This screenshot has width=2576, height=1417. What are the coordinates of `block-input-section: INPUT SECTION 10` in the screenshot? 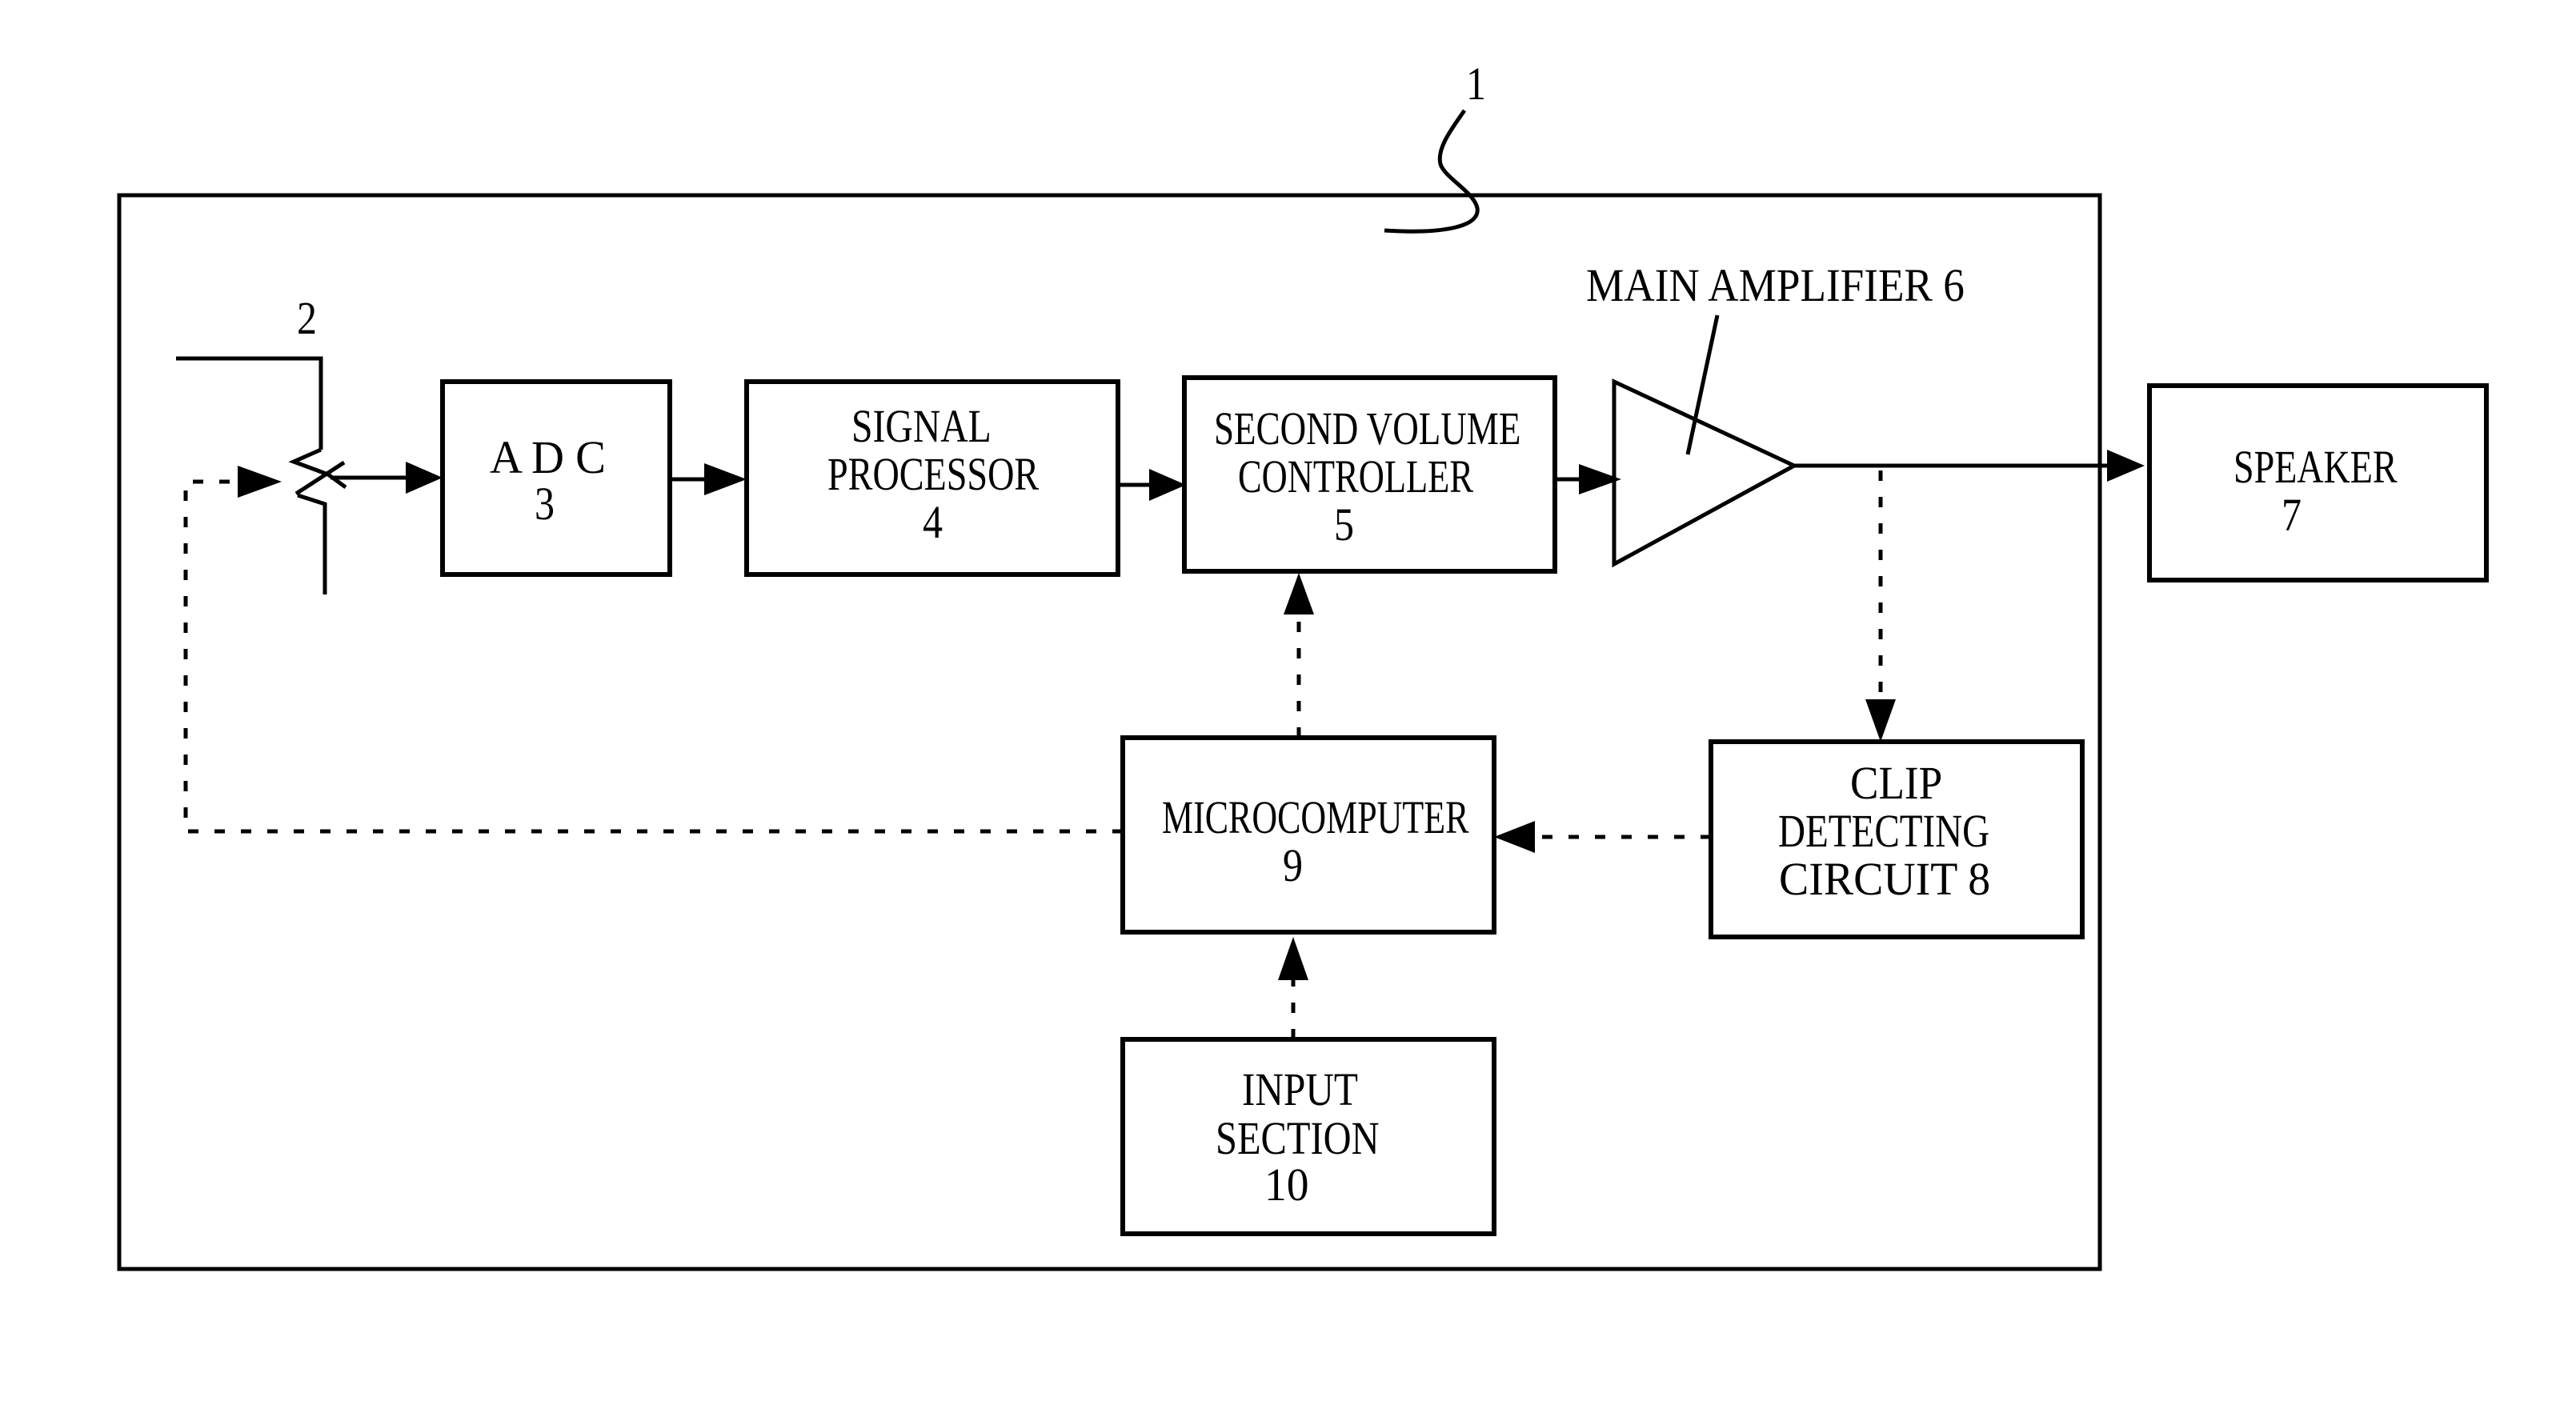 It's located at (1308, 1136).